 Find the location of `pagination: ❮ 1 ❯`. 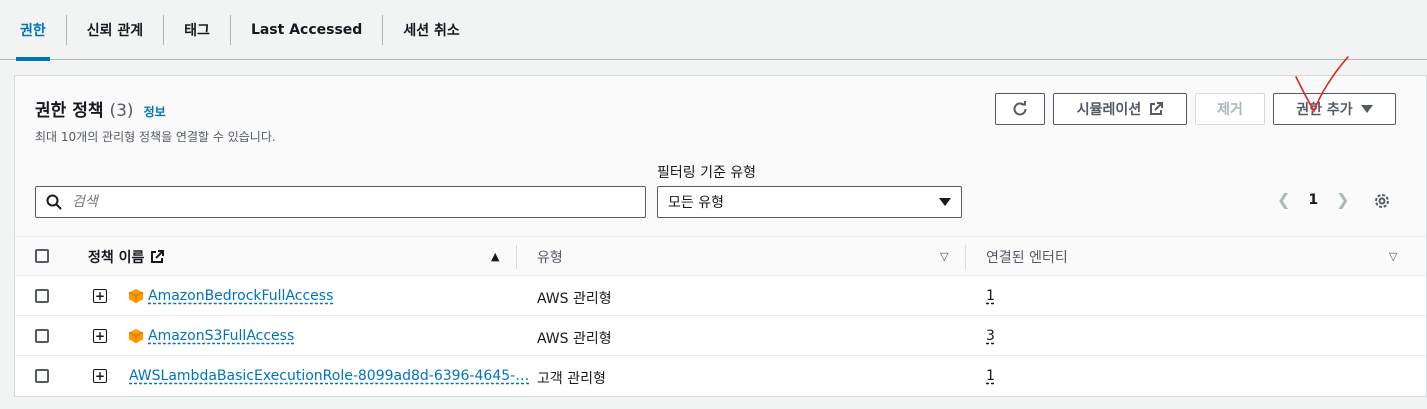

pagination: ❮ 1 ❯ is located at coordinates (1313, 199).